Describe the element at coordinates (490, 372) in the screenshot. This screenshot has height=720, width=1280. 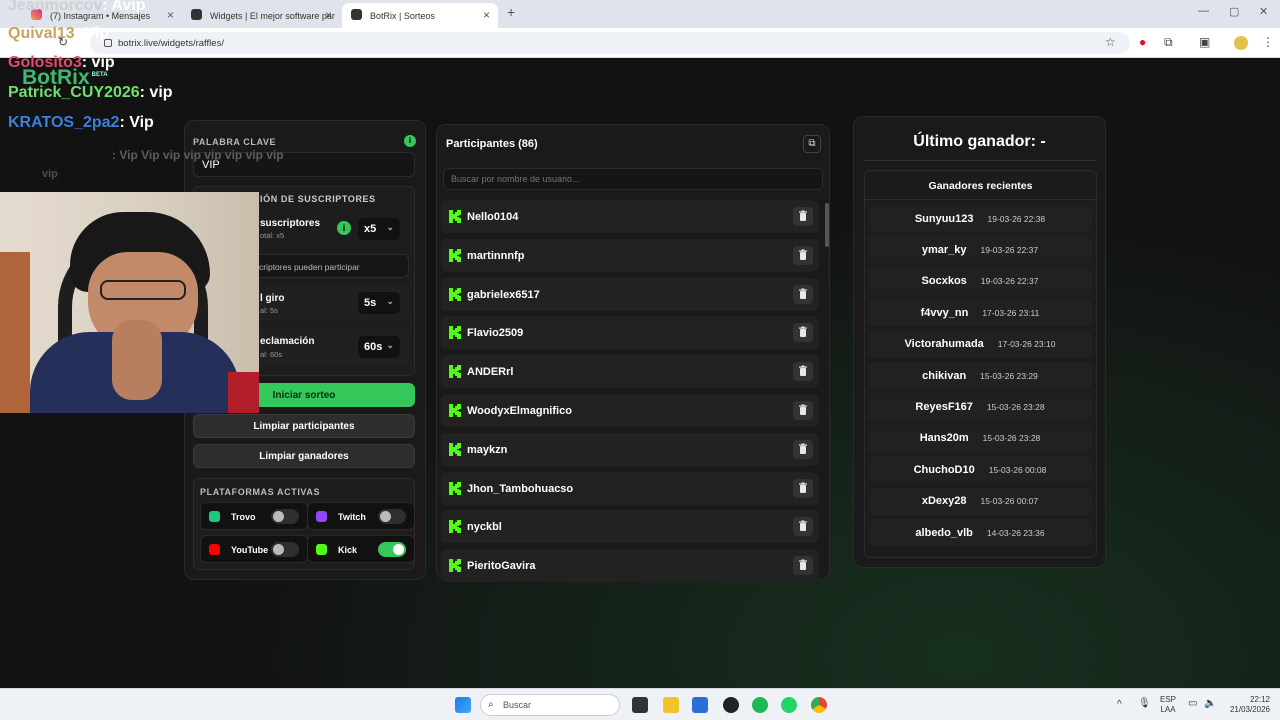
I see `participant-name: ANDERrl` at that location.